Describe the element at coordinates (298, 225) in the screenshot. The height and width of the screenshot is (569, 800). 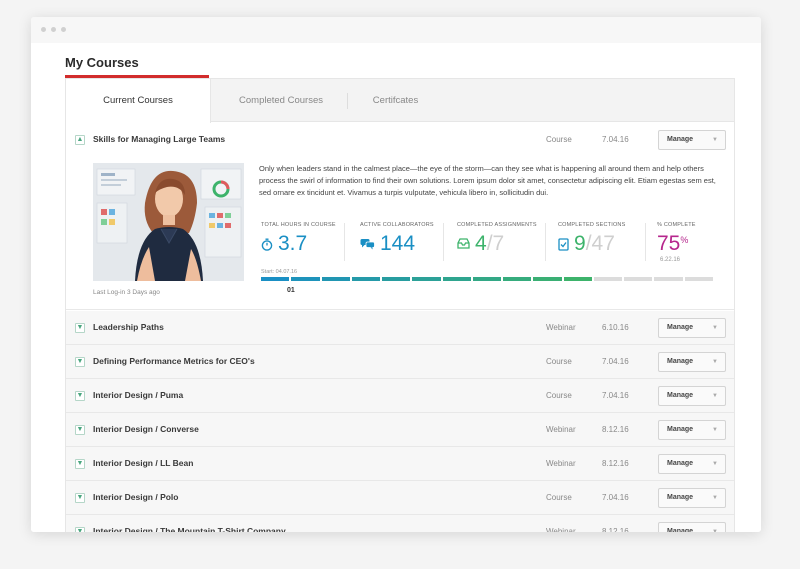
I see `stat-label: TOTAL HOURS IN COURSE` at that location.